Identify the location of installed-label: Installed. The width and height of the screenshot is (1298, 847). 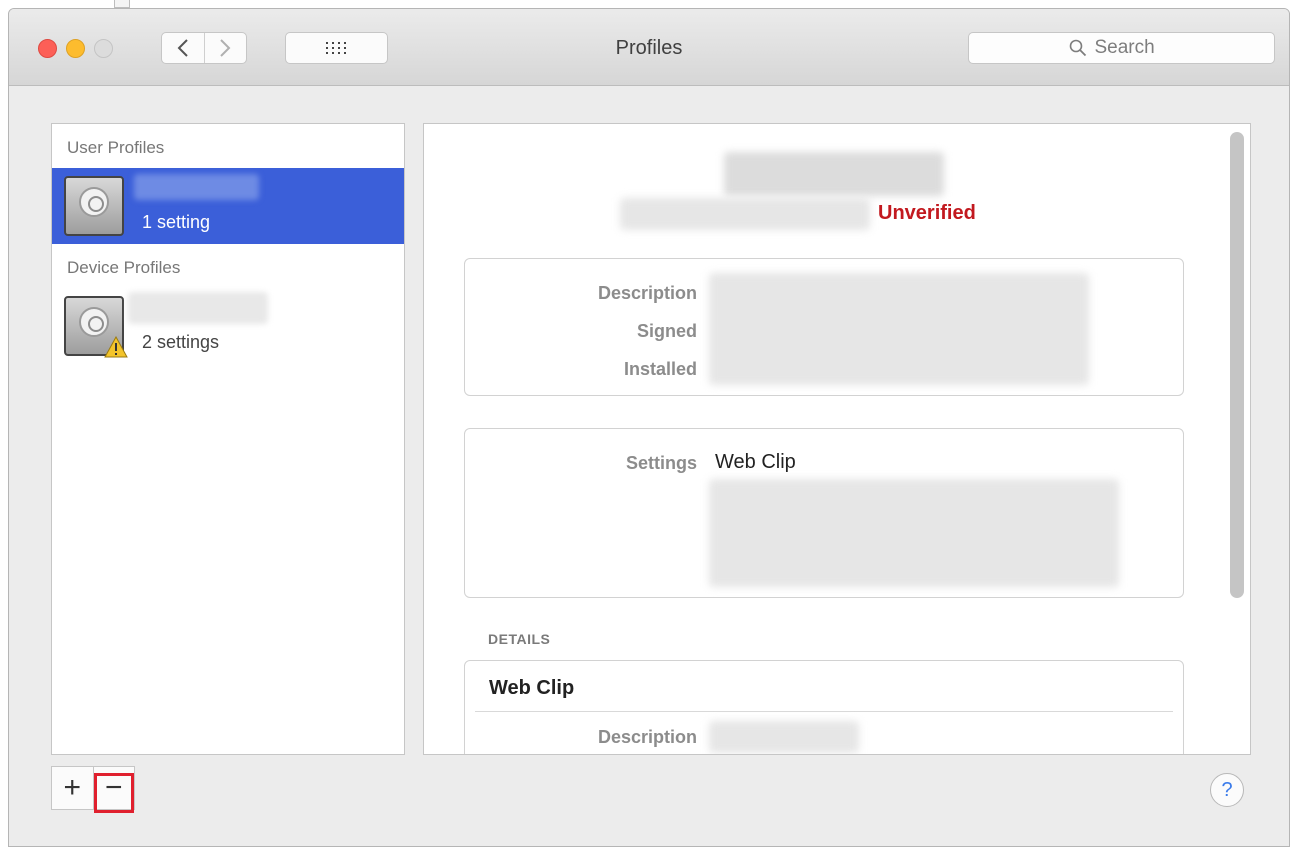
(660, 369).